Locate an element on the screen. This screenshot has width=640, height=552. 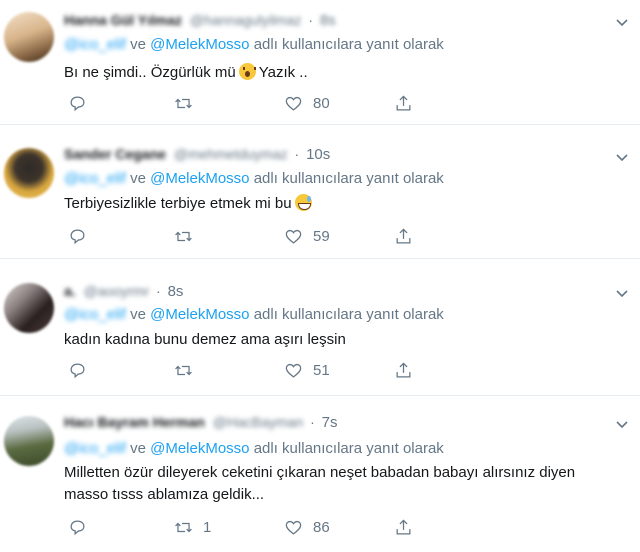
display-name: Sander Cegane is located at coordinates (115, 154).